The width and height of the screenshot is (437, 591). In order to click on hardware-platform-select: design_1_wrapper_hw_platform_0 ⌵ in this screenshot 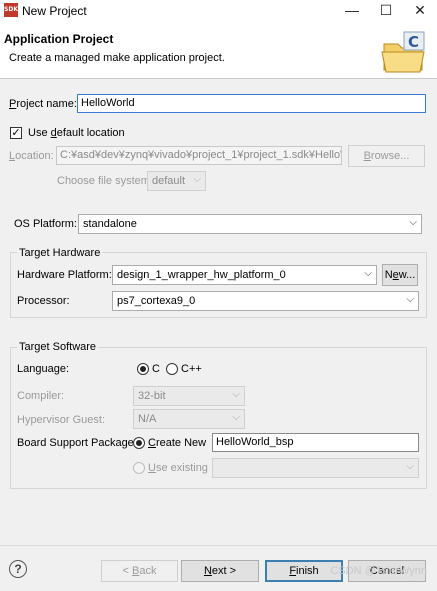, I will do `click(244, 275)`.